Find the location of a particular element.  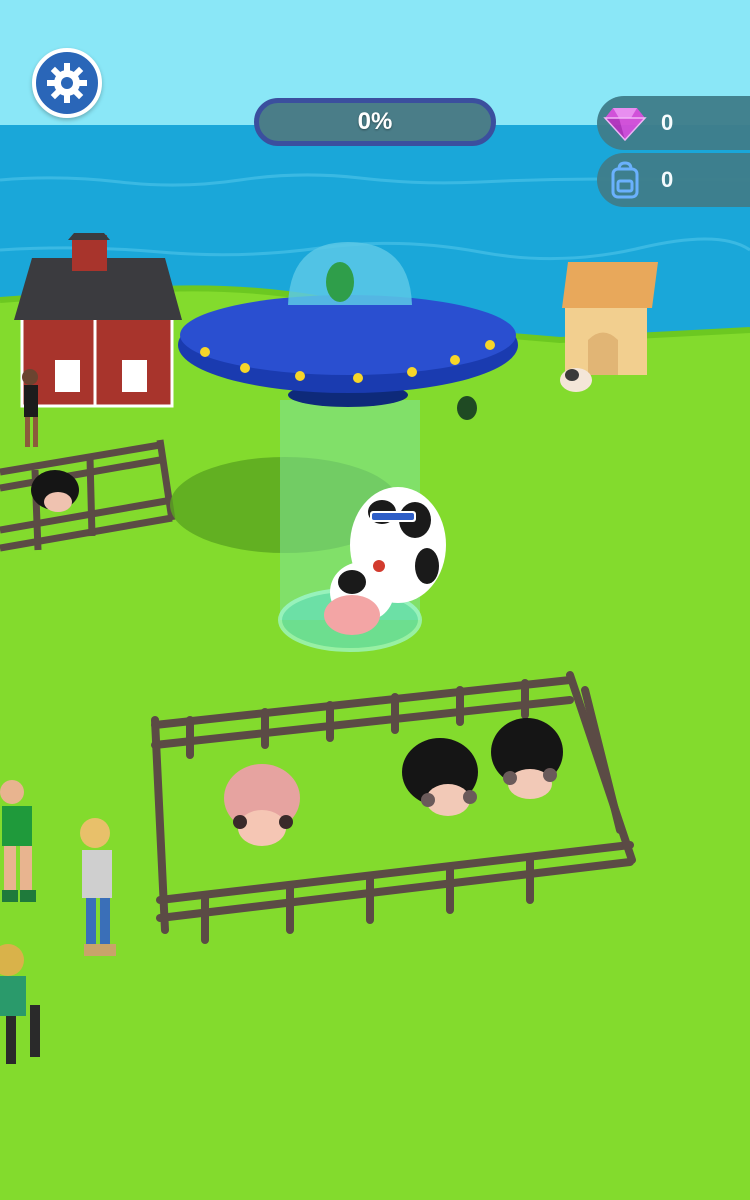

abduction-progress-bar: 0% is located at coordinates (375, 122).